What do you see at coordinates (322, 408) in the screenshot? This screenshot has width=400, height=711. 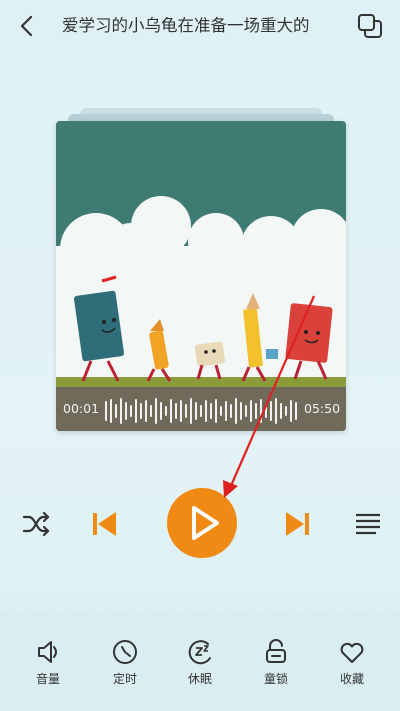 I see `total-duration: 05:50` at bounding box center [322, 408].